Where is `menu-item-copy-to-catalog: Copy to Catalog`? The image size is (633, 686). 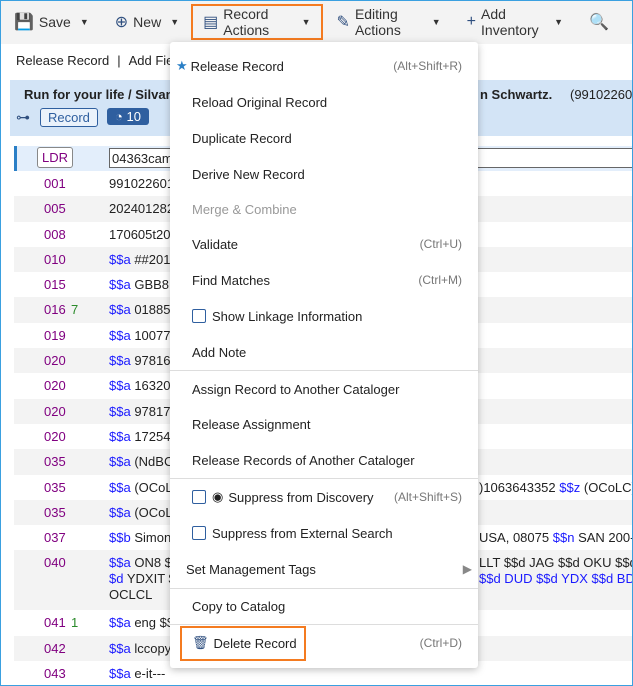 menu-item-copy-to-catalog: Copy to Catalog is located at coordinates (324, 606).